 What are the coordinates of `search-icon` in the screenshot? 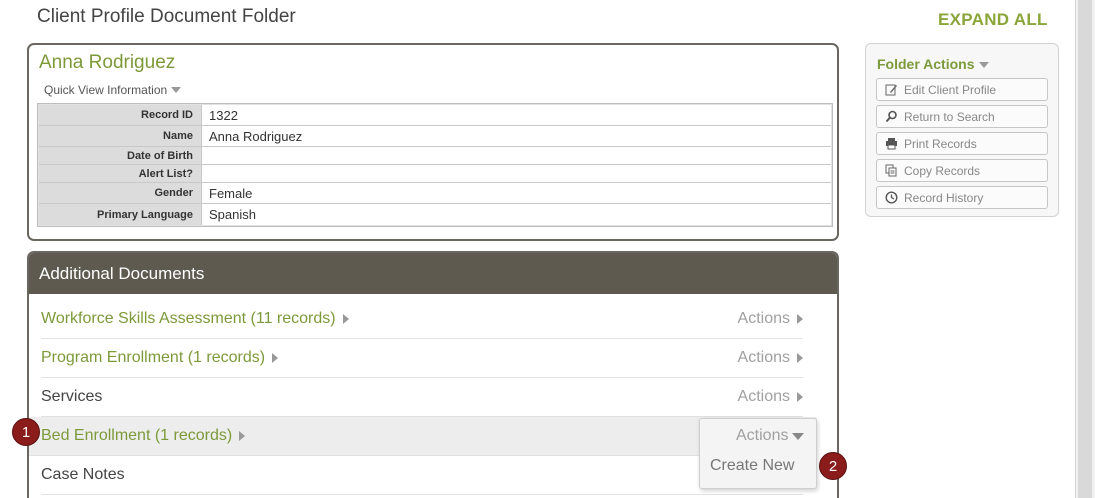 It's located at (891, 116).